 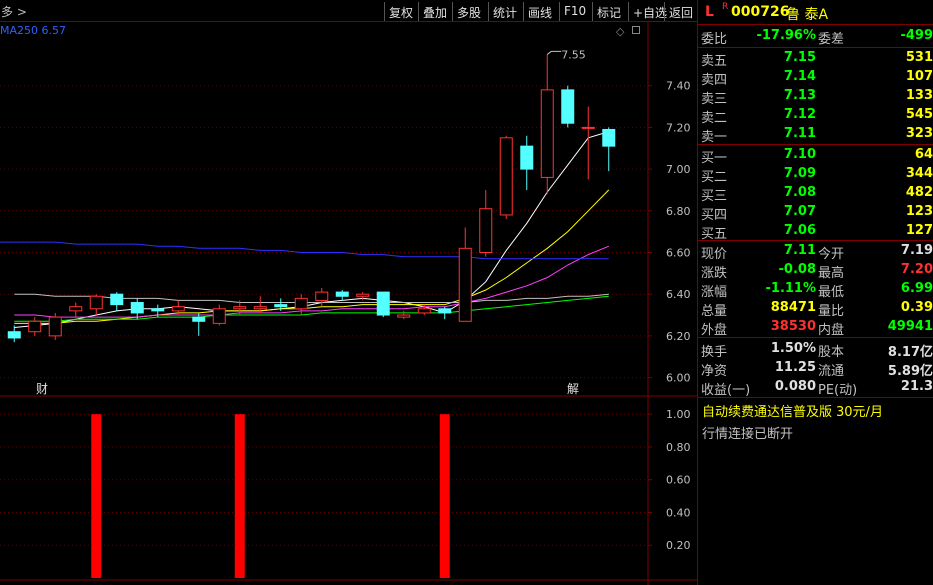 I want to click on stat-row: 总量 88471 量比 0.39, so click(x=815, y=309).